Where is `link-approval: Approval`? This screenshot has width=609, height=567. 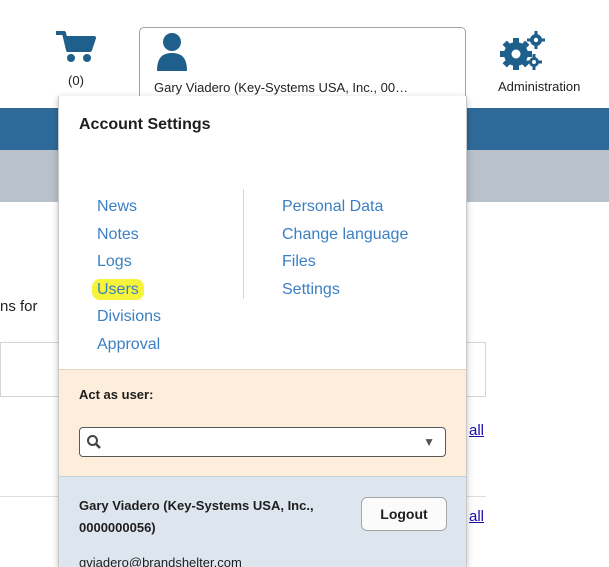
link-approval: Approval is located at coordinates (129, 345).